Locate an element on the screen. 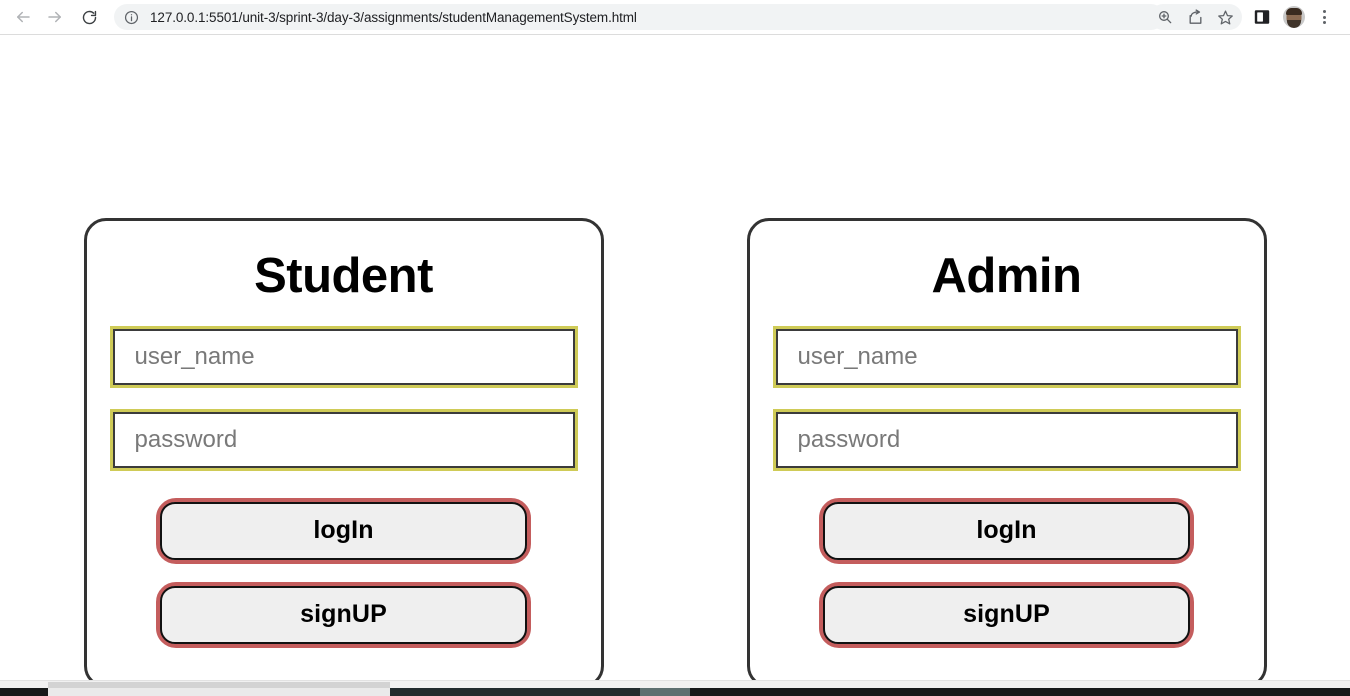  forward-icon is located at coordinates (55, 17).